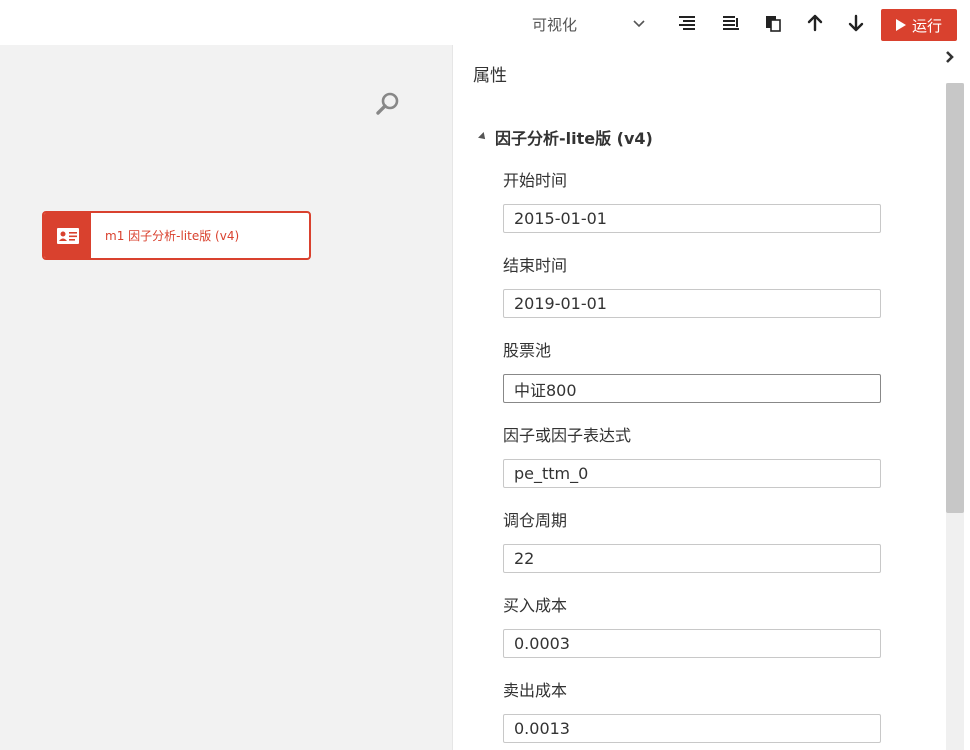 This screenshot has width=970, height=750. What do you see at coordinates (535, 520) in the screenshot?
I see `field-label: 调仓周期` at bounding box center [535, 520].